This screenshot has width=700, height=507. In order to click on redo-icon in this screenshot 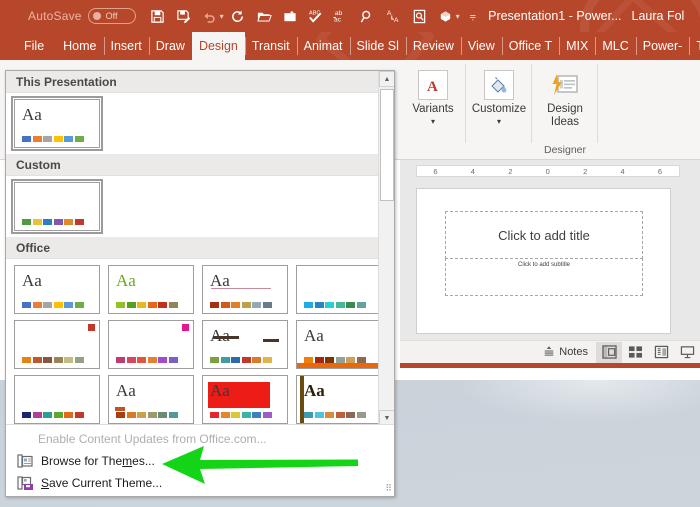, I will do `click(238, 16)`.